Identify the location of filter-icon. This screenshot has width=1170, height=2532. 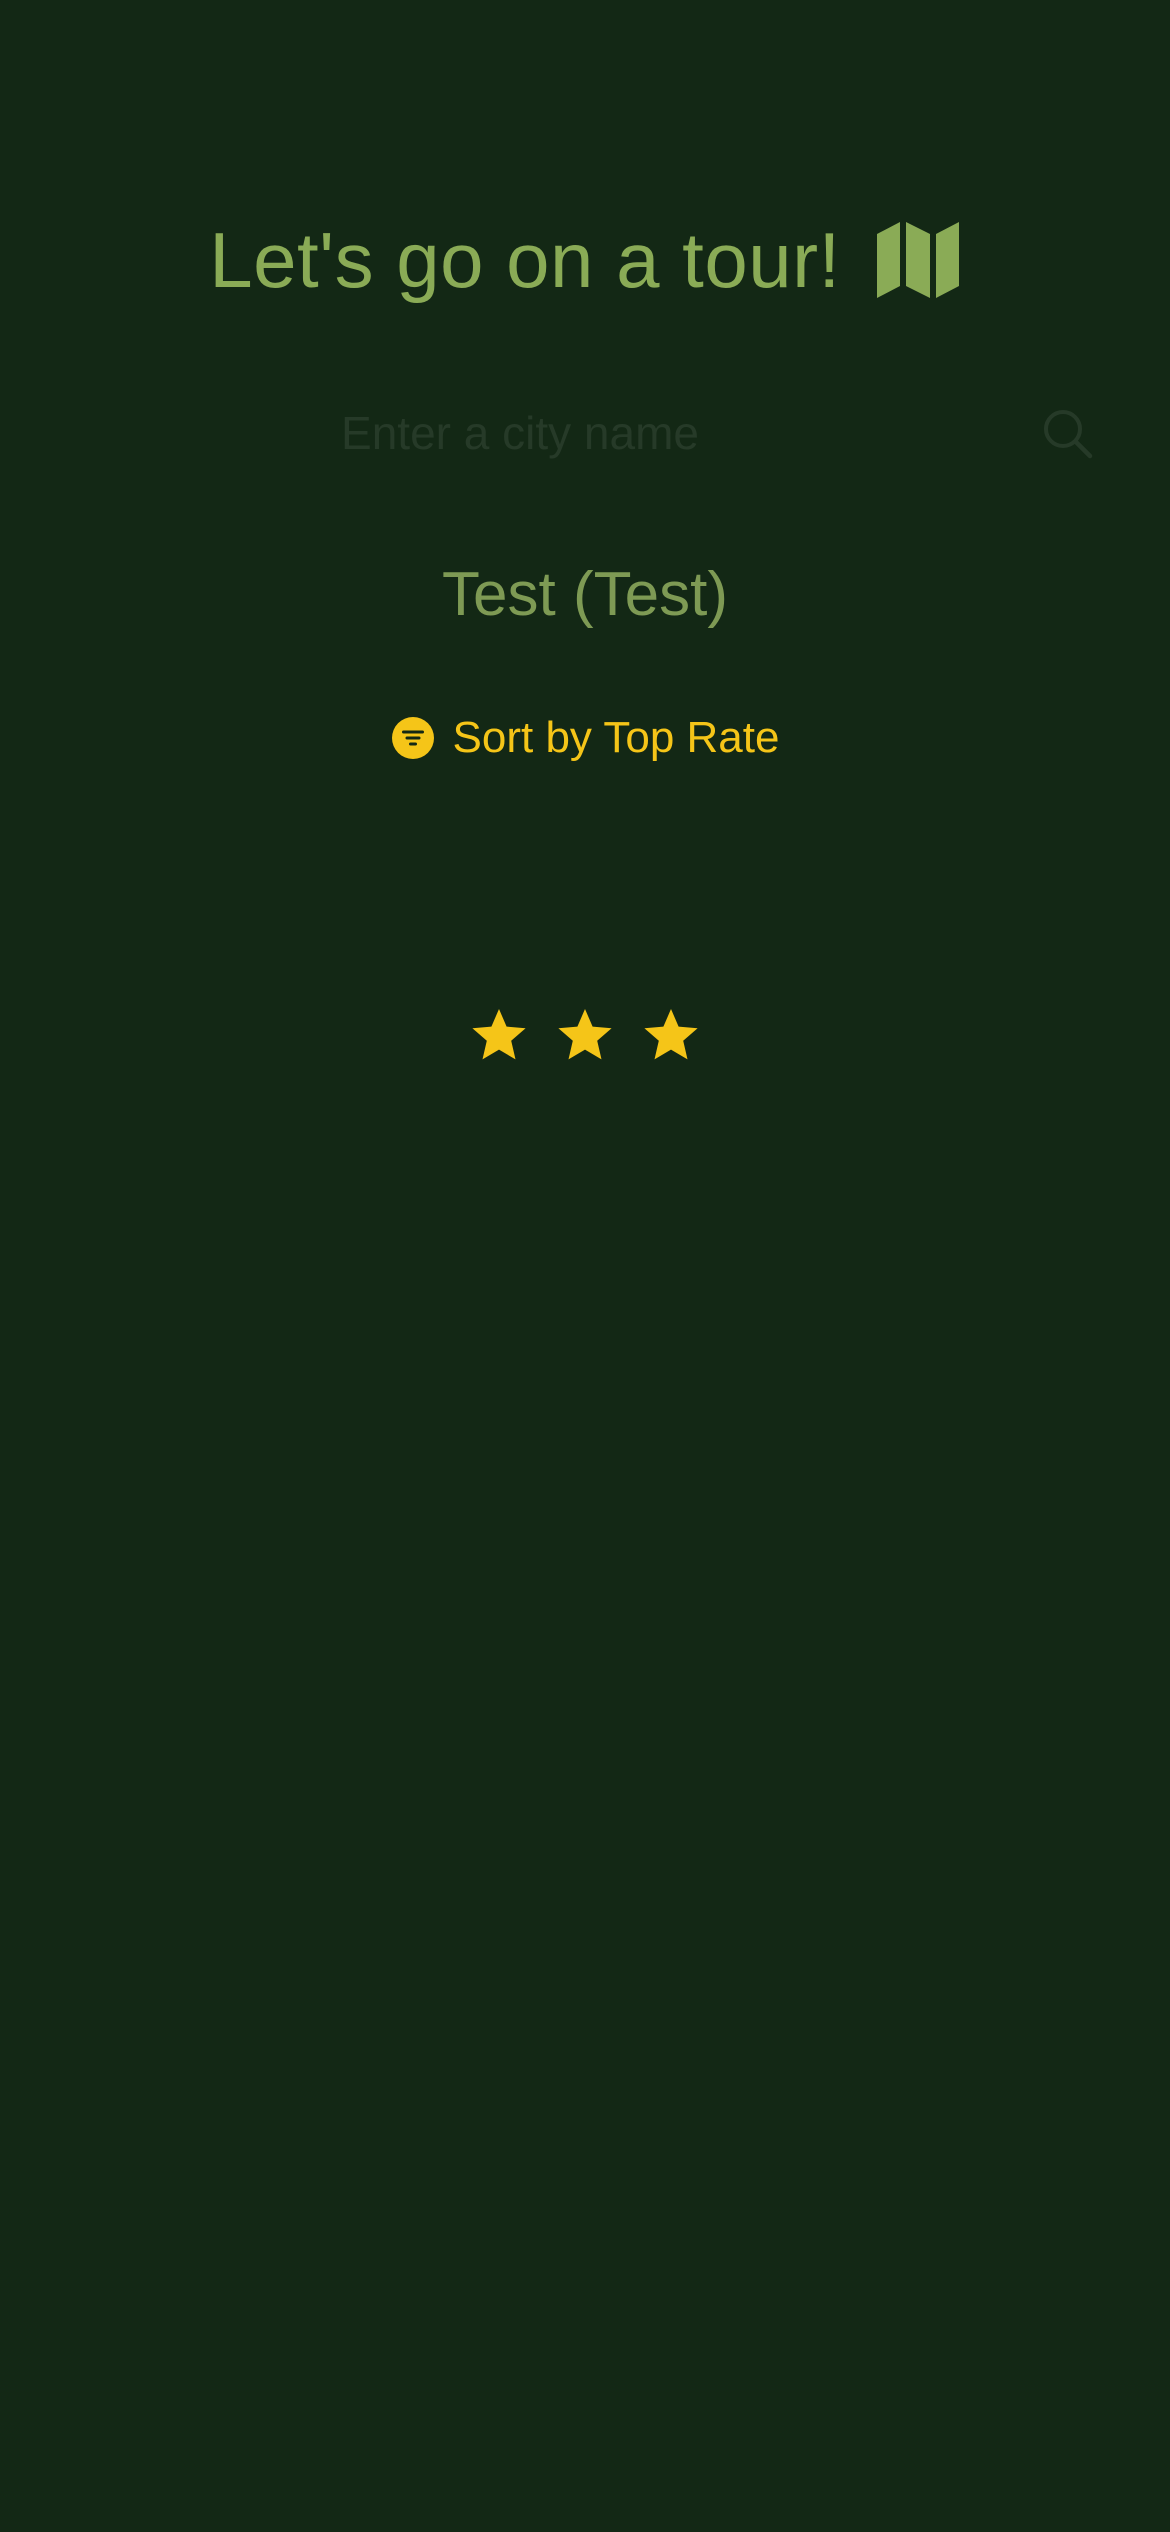
(413, 738).